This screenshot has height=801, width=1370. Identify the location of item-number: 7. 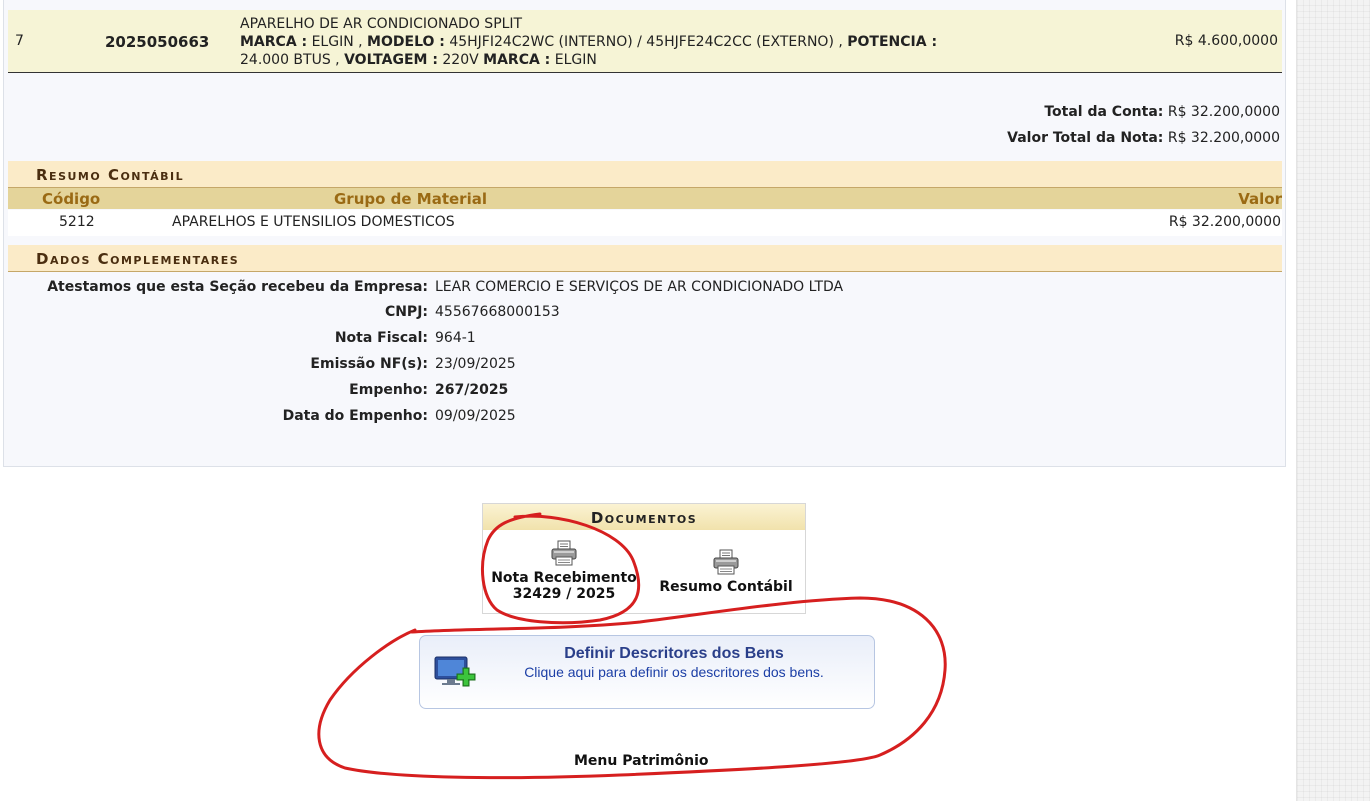
(19, 41).